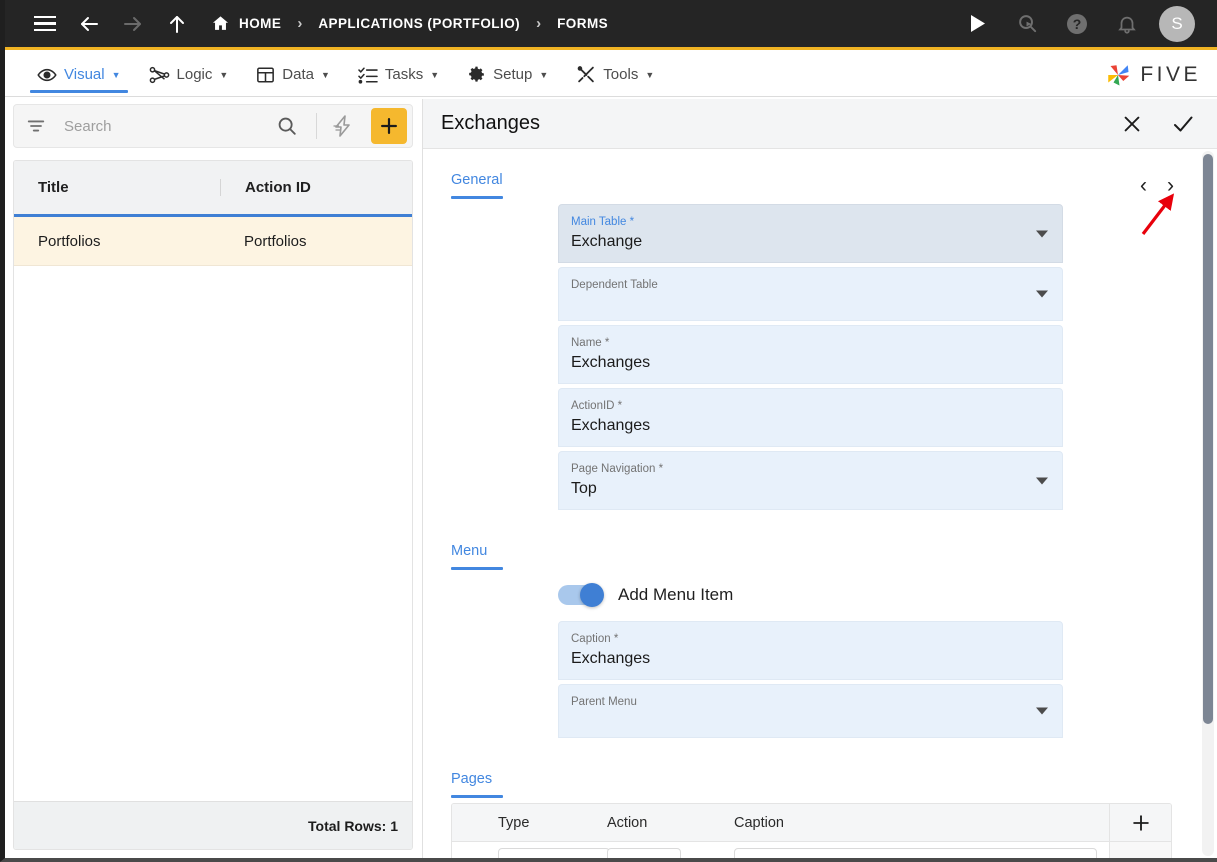 Image resolution: width=1217 pixels, height=862 pixels. Describe the element at coordinates (1027, 24) in the screenshot. I see `search-magnifier-icon` at that location.